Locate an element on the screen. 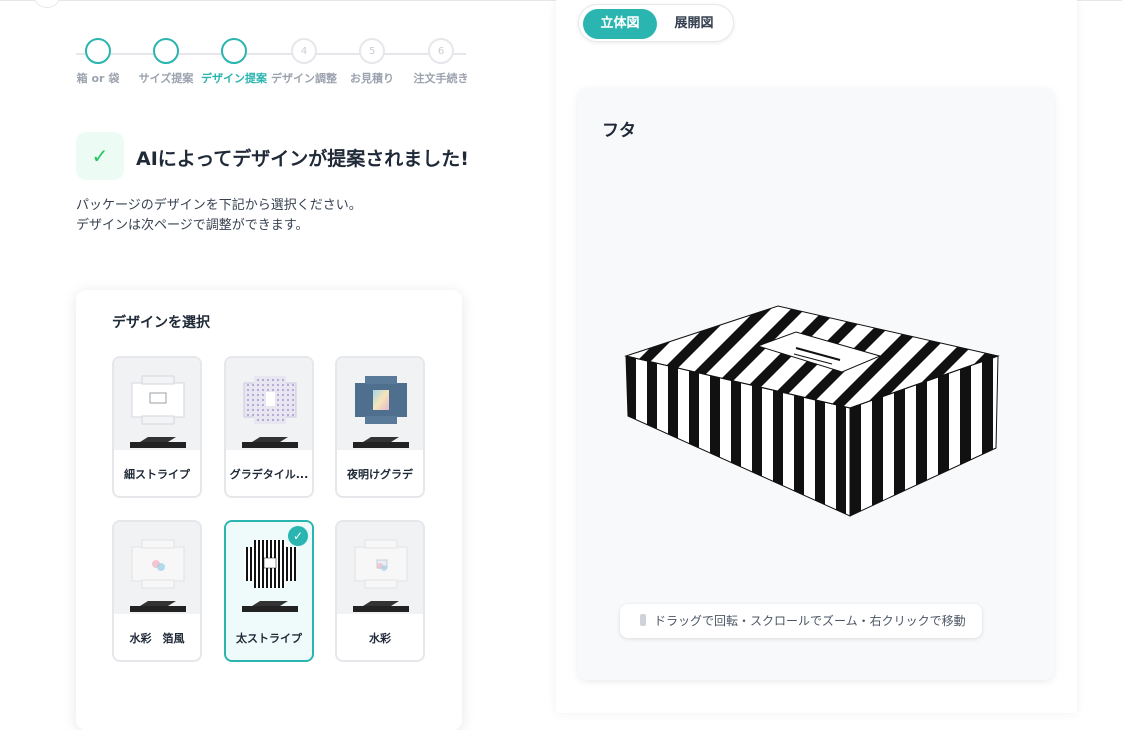 The height and width of the screenshot is (730, 1122). design-name: 夜明けグラデ is located at coordinates (380, 474).